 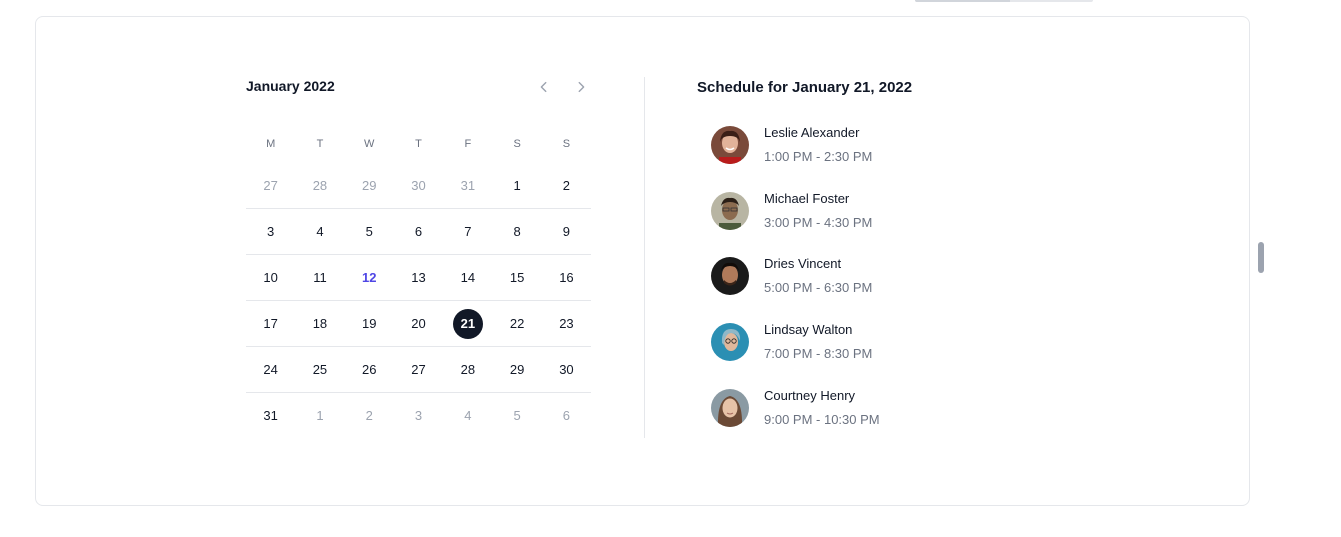 I want to click on event-item: Lindsay Walton 7:00 PM - 8:30 PM, so click(x=891, y=345).